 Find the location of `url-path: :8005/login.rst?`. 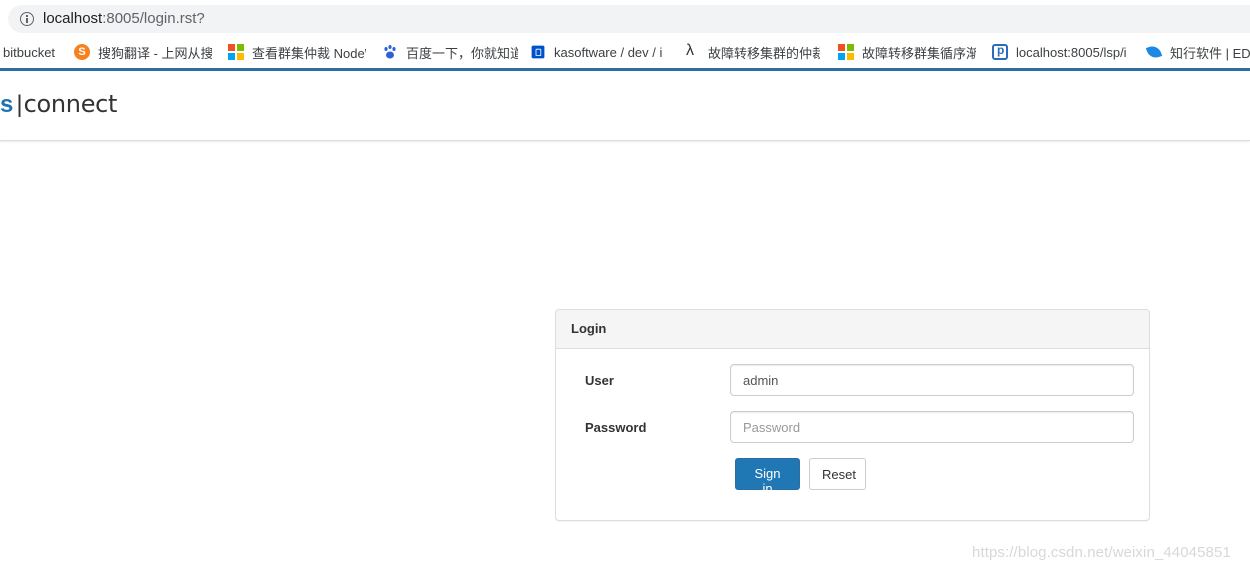

url-path: :8005/login.rst? is located at coordinates (153, 18).